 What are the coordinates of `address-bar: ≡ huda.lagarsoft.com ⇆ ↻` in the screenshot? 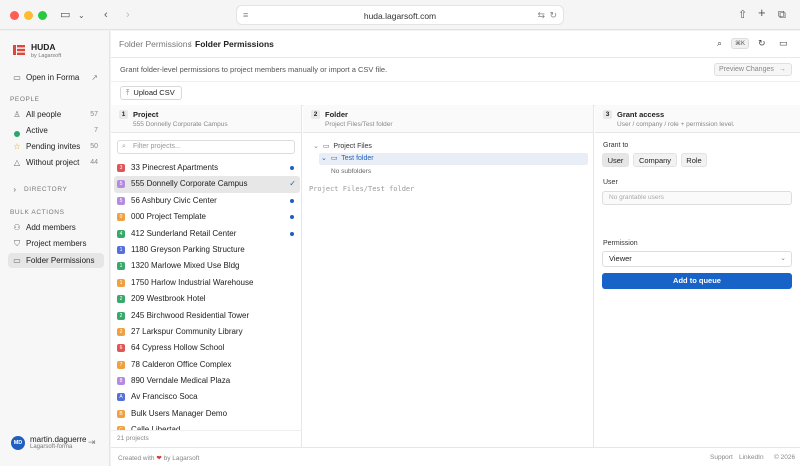 It's located at (400, 15).